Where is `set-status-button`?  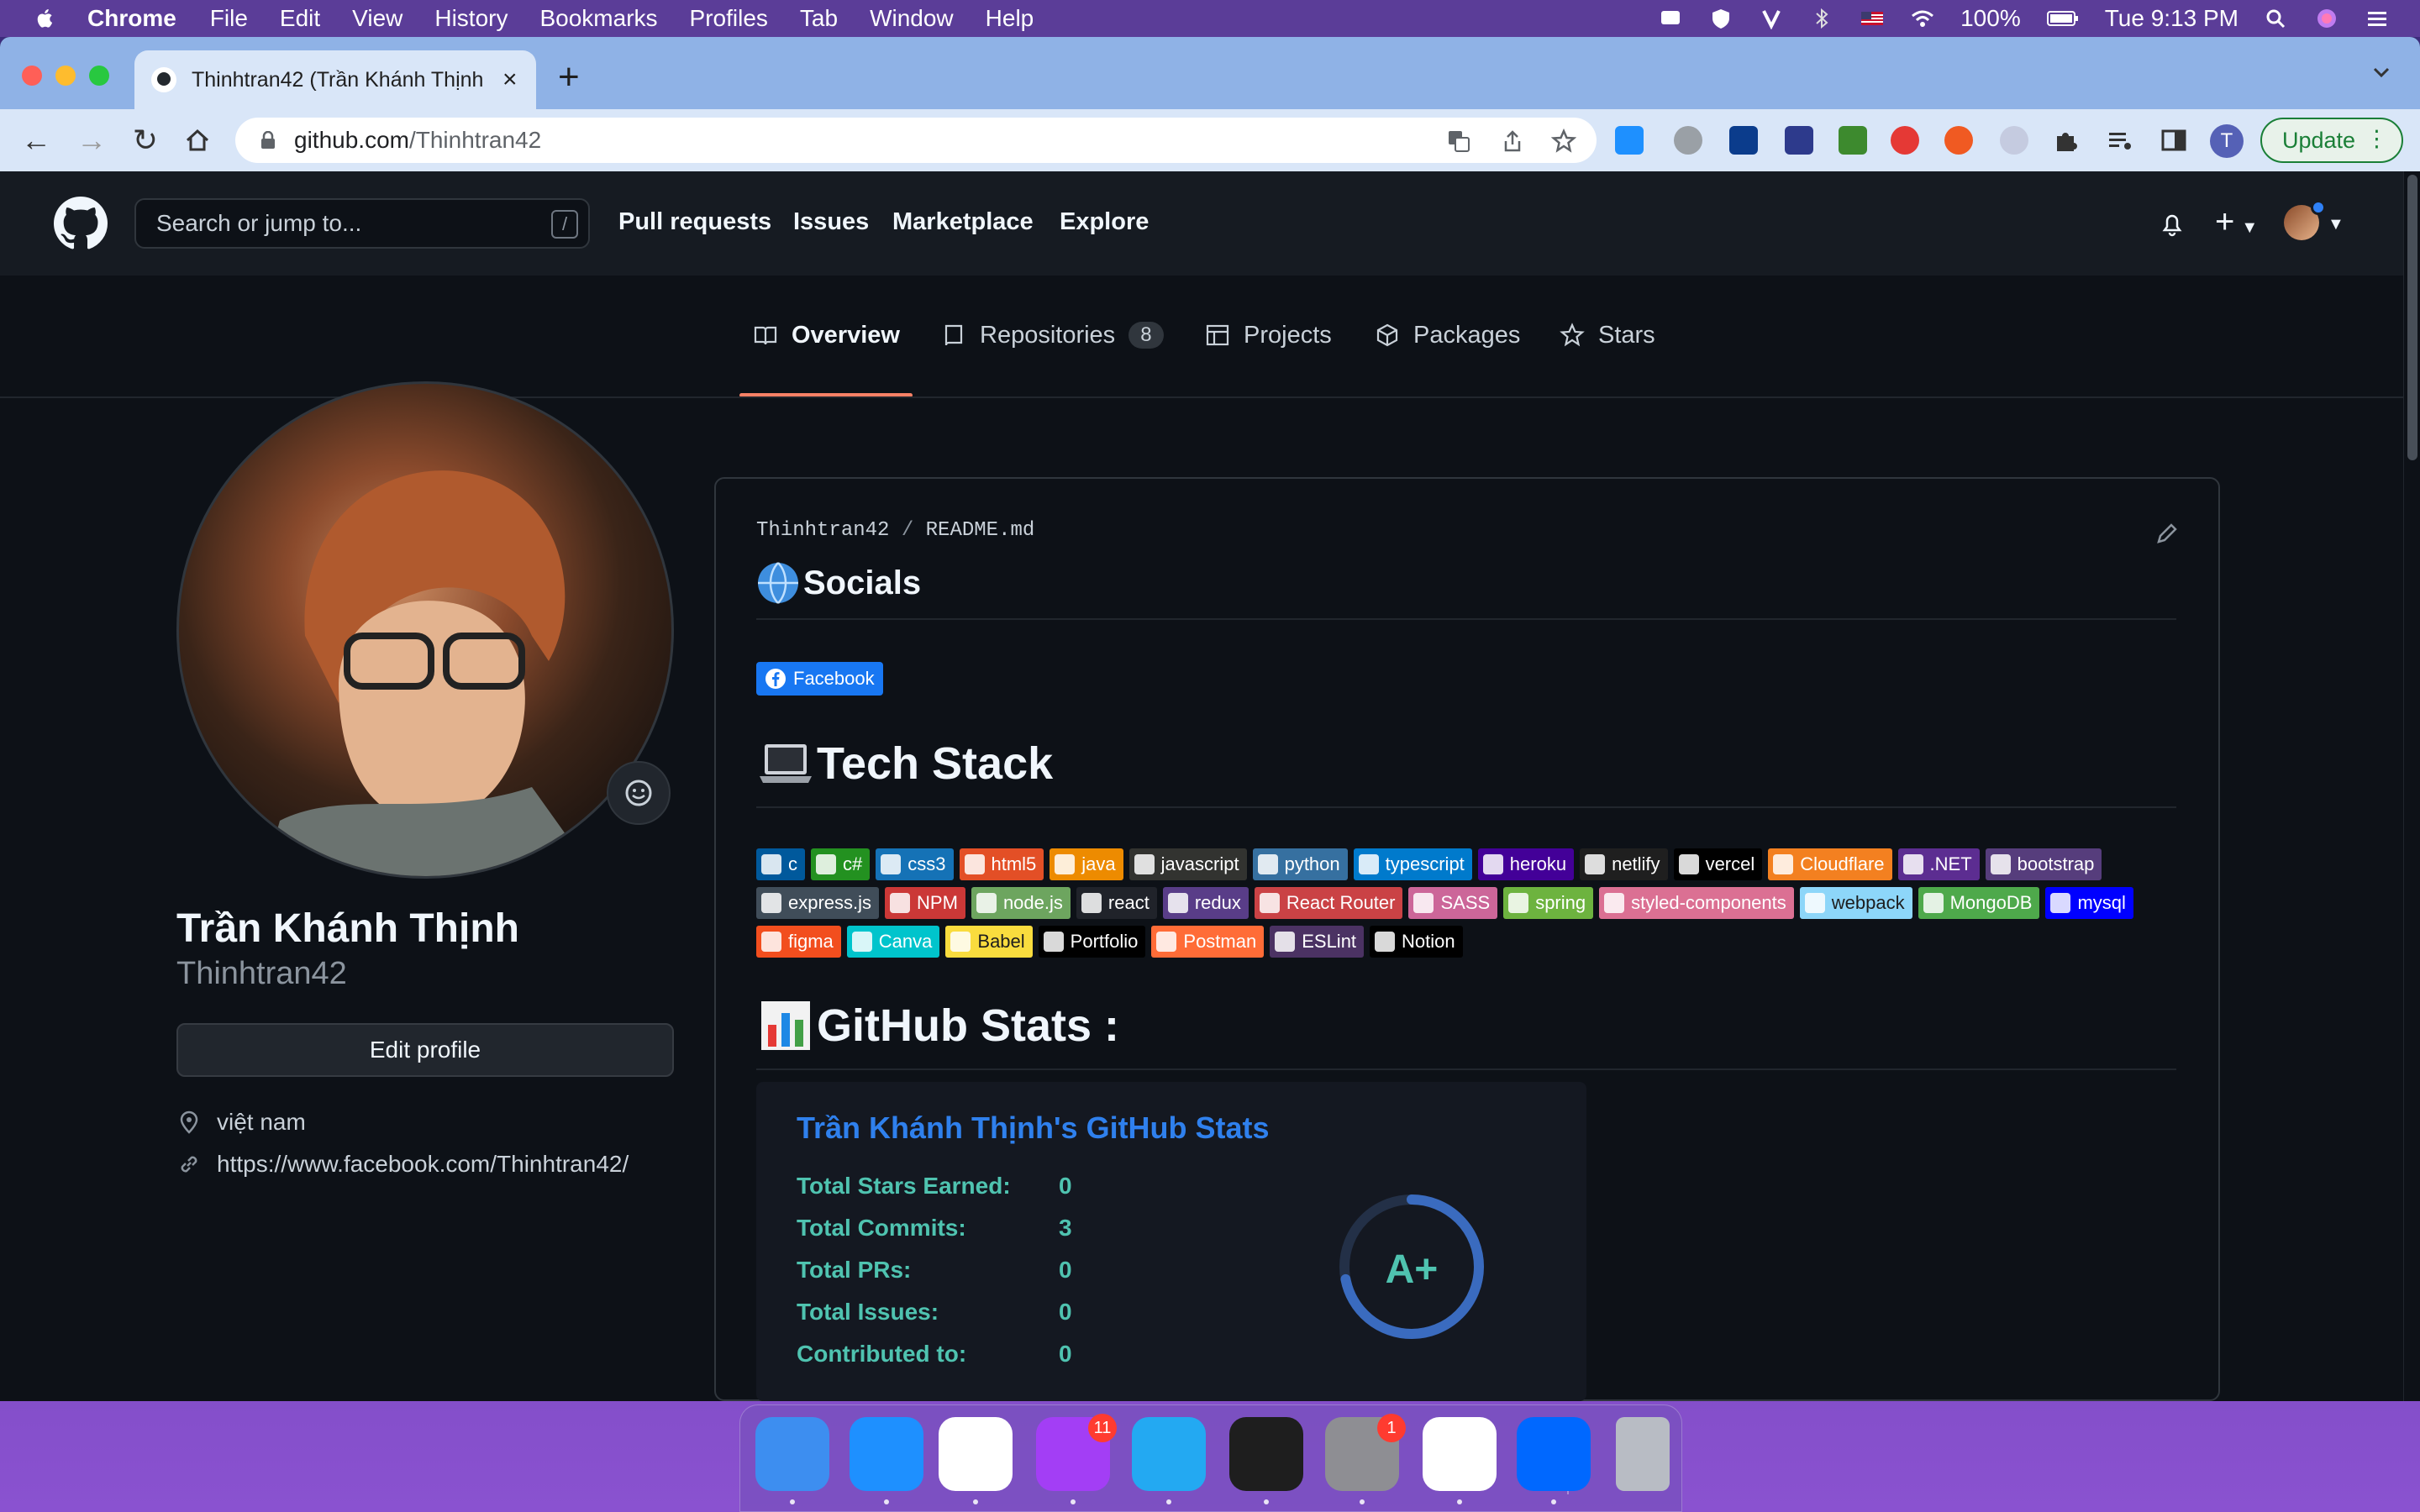 set-status-button is located at coordinates (639, 793).